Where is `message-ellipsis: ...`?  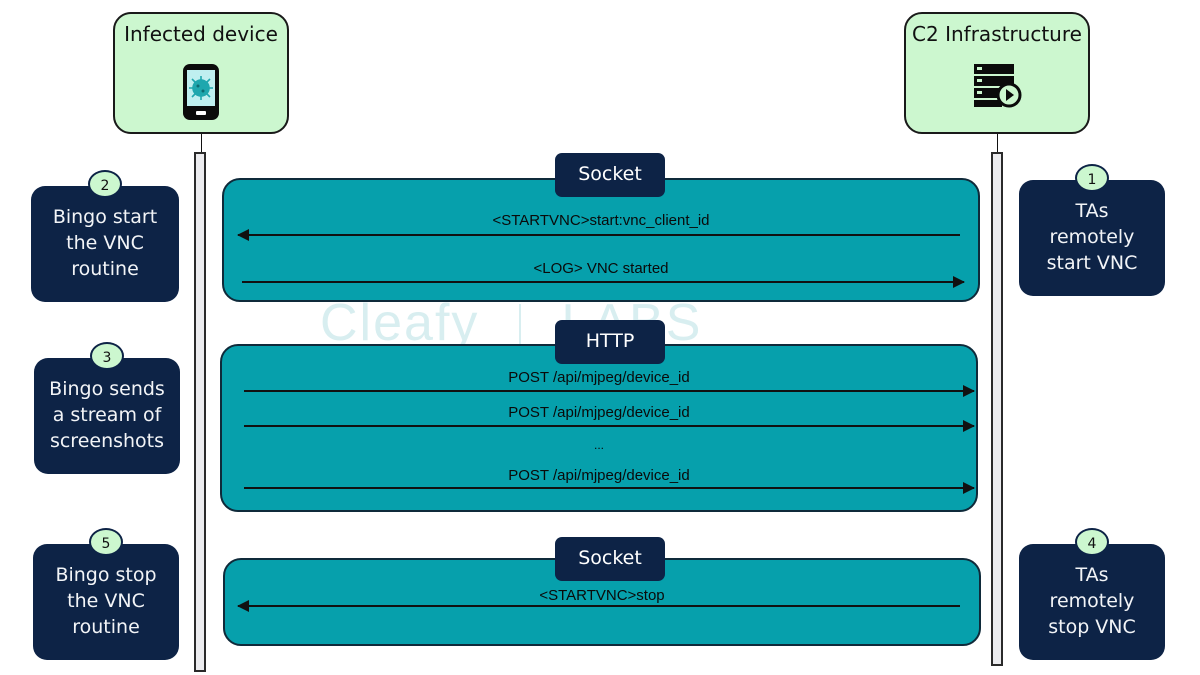 message-ellipsis: ... is located at coordinates (598, 445).